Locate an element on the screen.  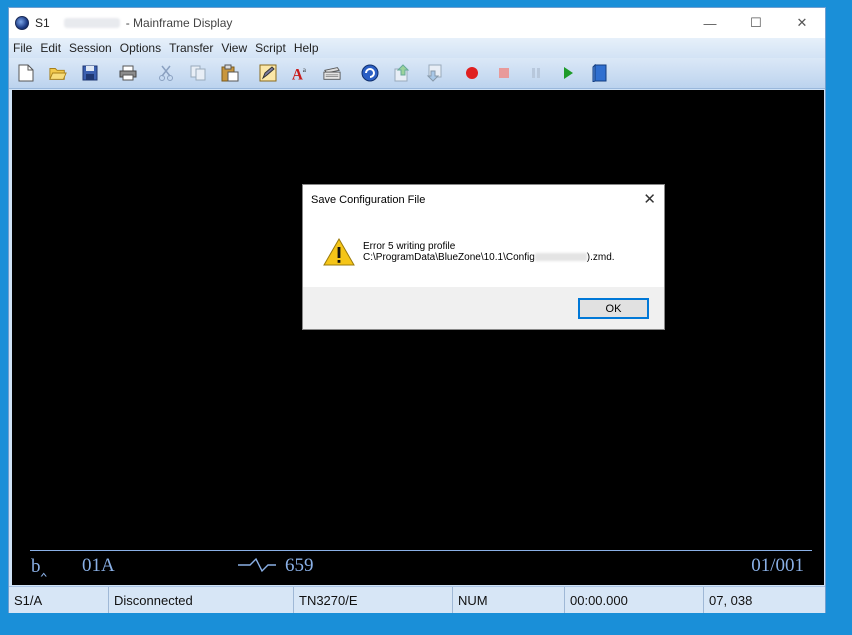
window-title: - Mainframe Display is located at coordinates (179, 23).